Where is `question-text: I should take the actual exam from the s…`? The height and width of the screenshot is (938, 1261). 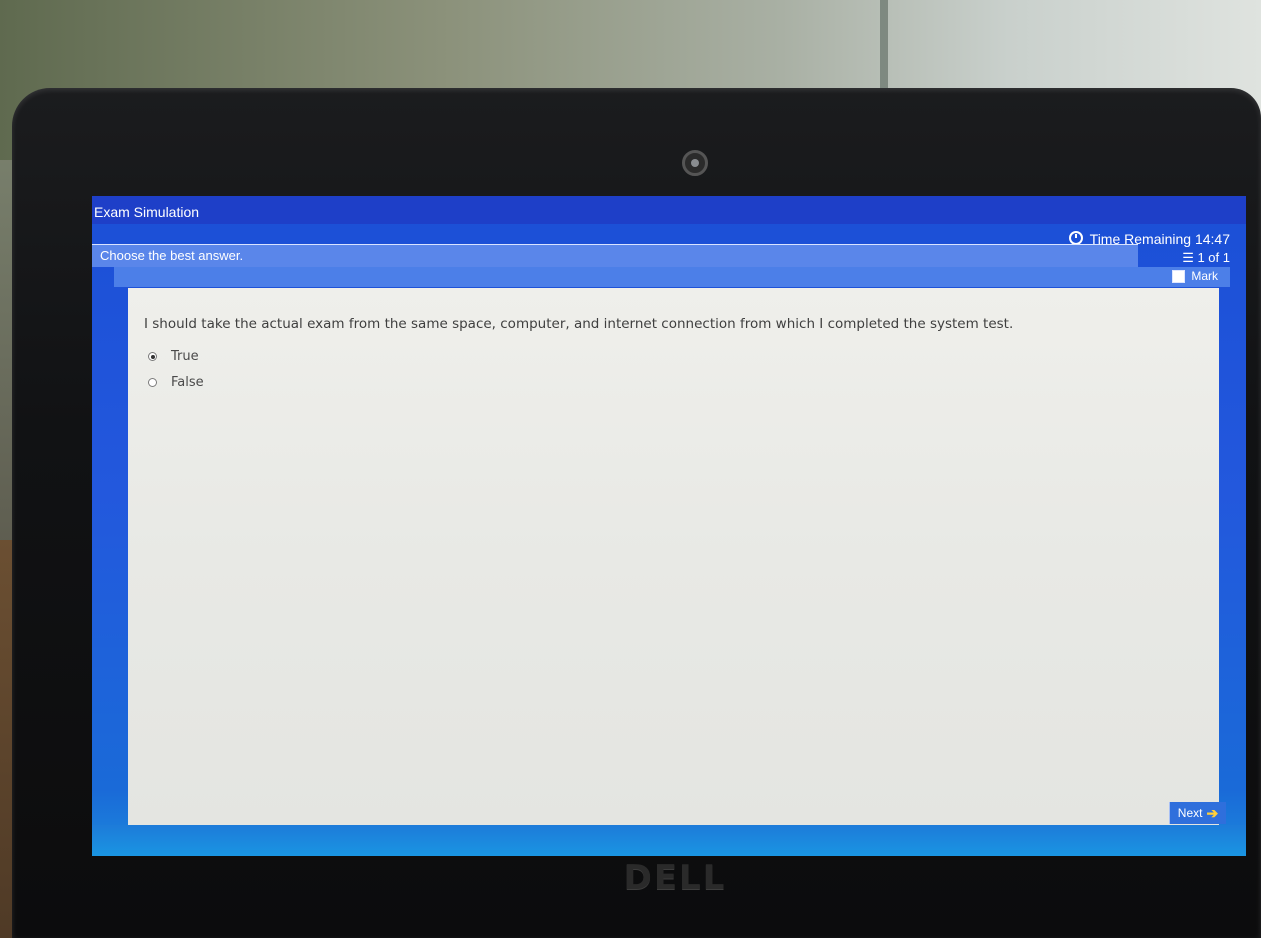
question-text: I should take the actual exam from the s… is located at coordinates (579, 324).